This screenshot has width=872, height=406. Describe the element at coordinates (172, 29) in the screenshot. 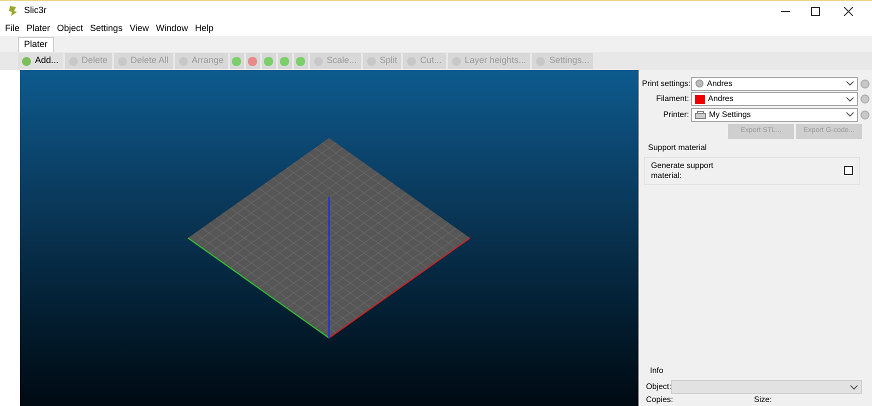

I see `menu-item: Window` at that location.